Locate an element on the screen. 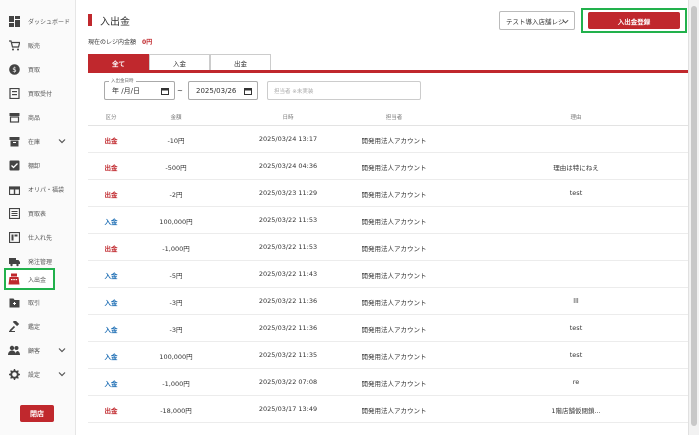 The height and width of the screenshot is (435, 699). staff-filter-input: 担当者 ※未実装 is located at coordinates (344, 90).